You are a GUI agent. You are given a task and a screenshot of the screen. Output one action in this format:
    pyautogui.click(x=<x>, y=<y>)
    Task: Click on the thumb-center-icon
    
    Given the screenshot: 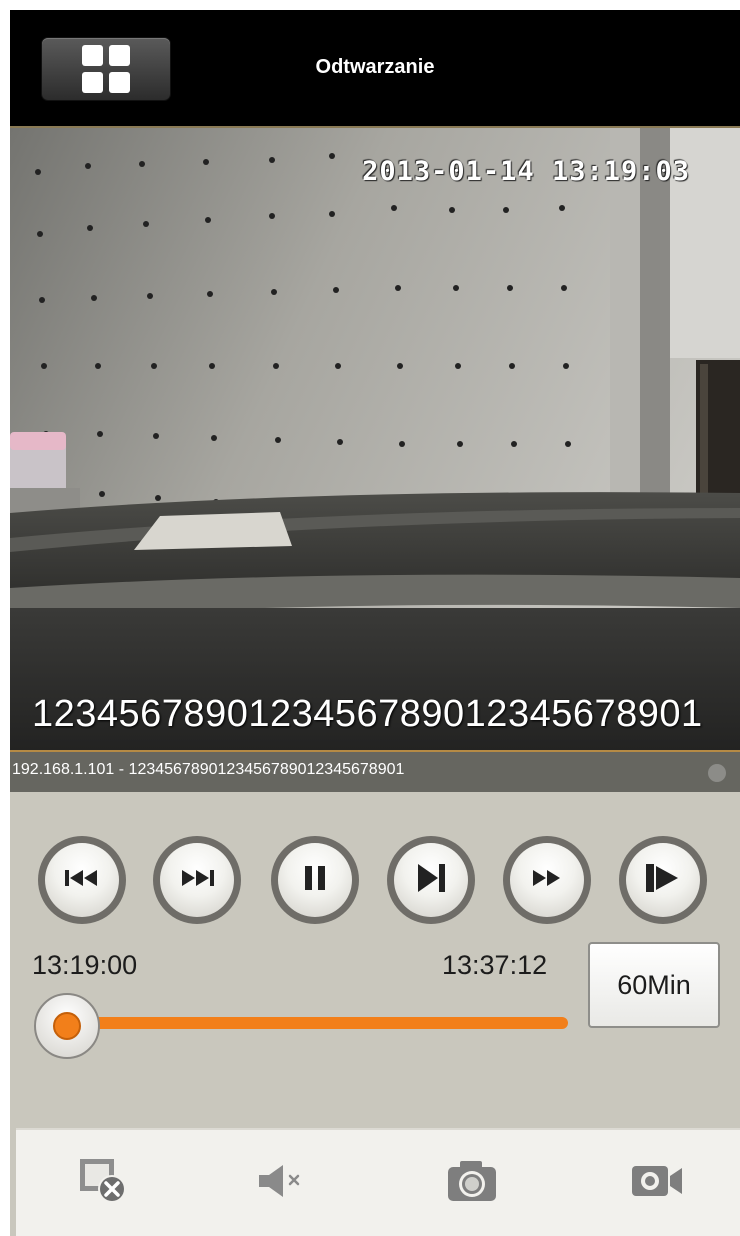 What is the action you would take?
    pyautogui.click(x=67, y=1026)
    